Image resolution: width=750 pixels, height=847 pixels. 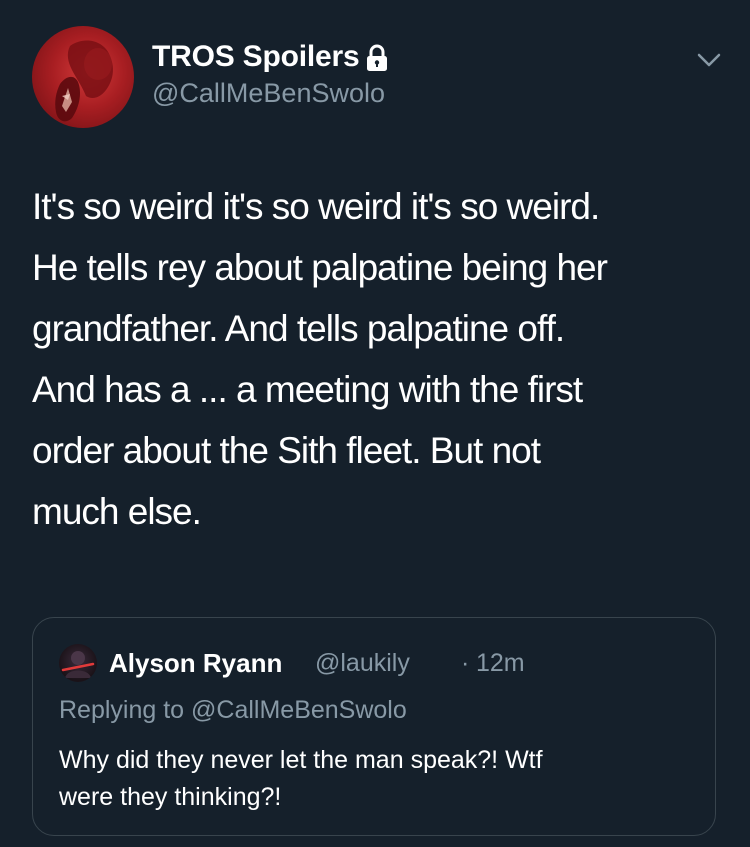 What do you see at coordinates (298, 328) in the screenshot?
I see `tweet-text-line: grandfather. And tells palpatine off.` at bounding box center [298, 328].